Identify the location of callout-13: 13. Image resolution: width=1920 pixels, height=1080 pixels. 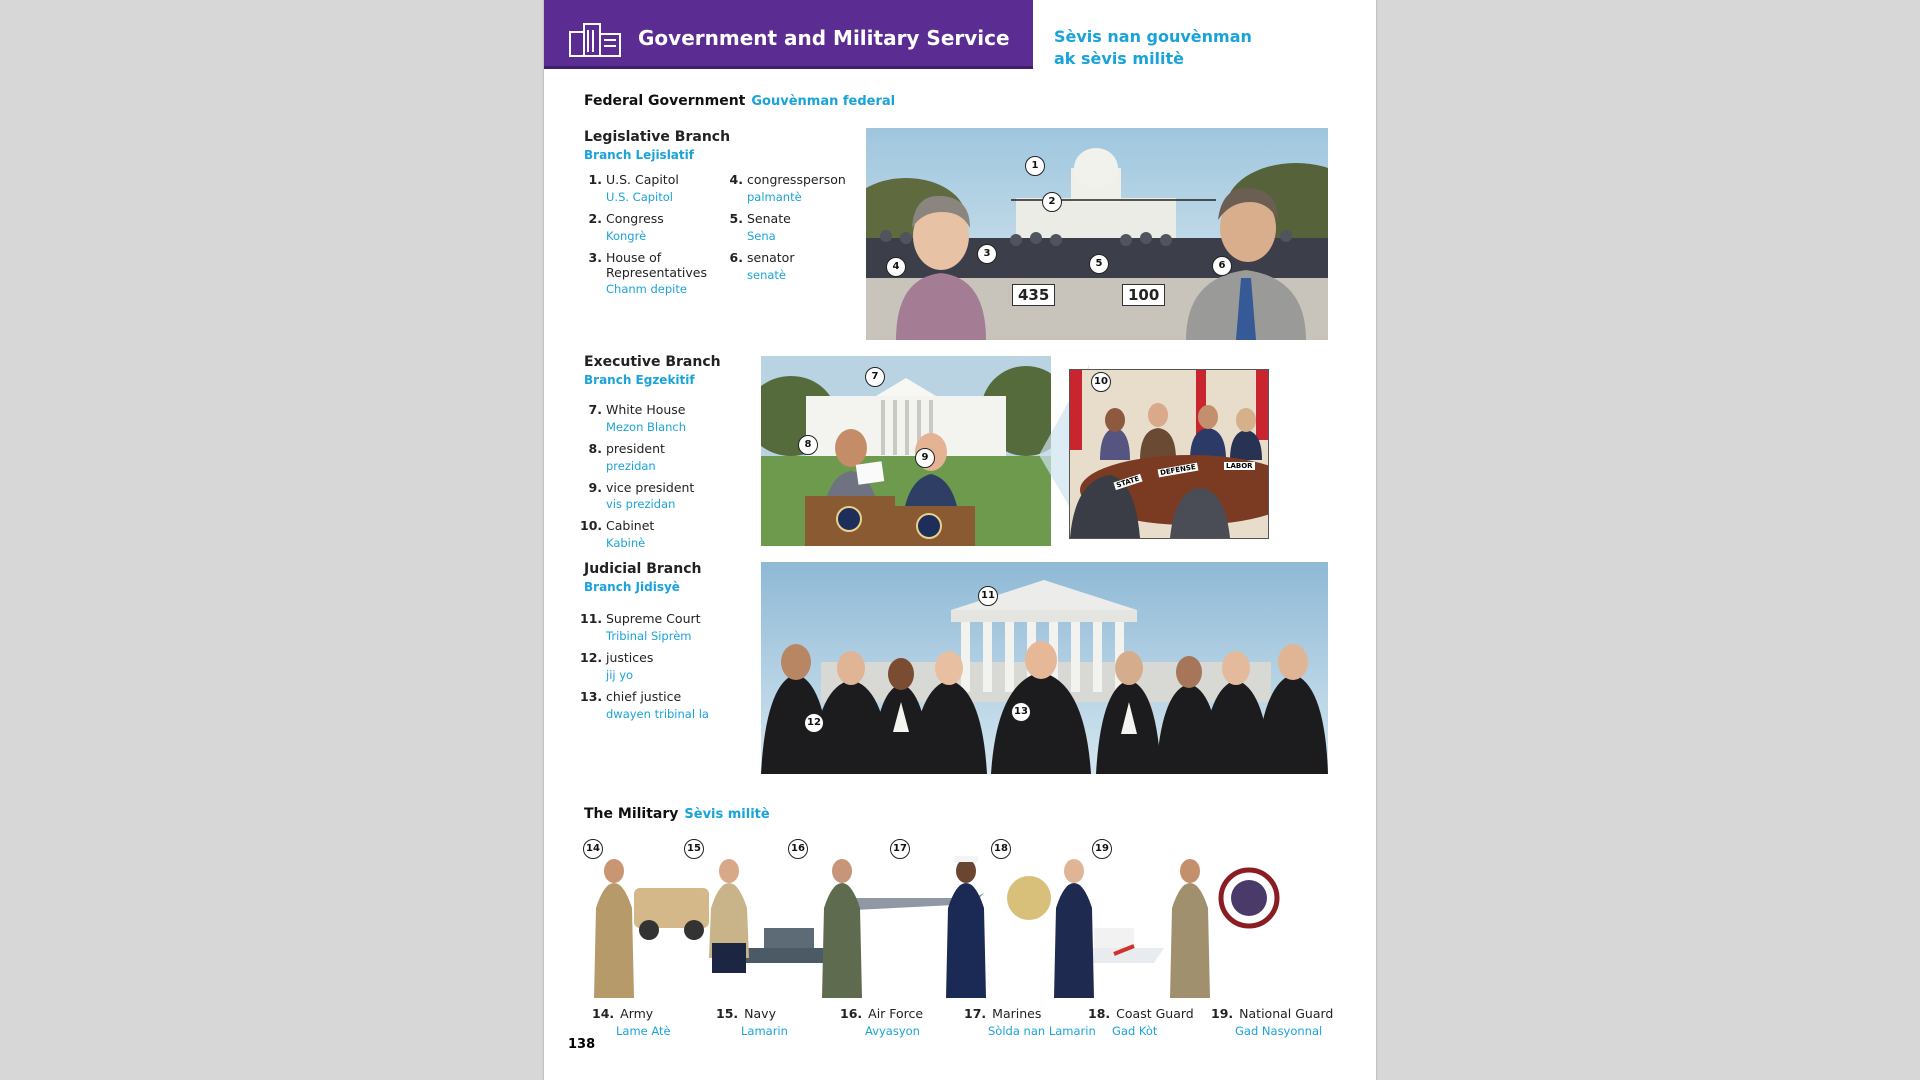
(1021, 712).